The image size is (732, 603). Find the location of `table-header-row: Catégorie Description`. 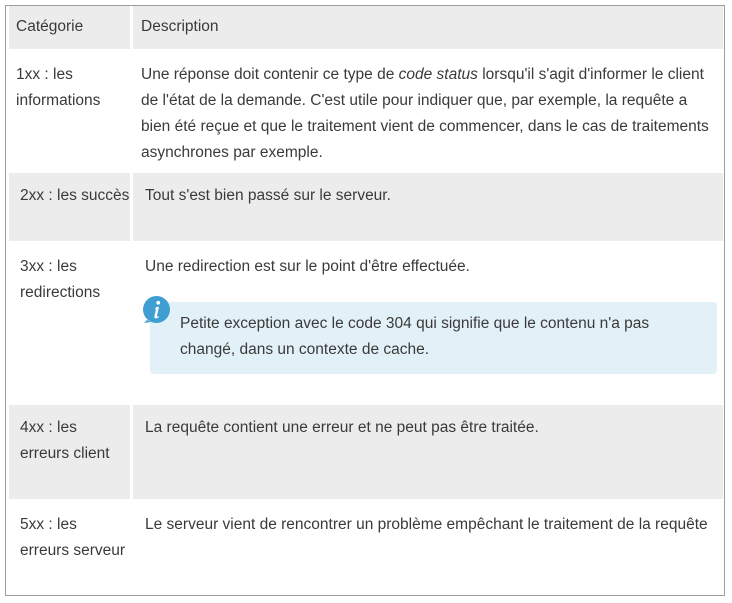

table-header-row: Catégorie Description is located at coordinates (366, 27).